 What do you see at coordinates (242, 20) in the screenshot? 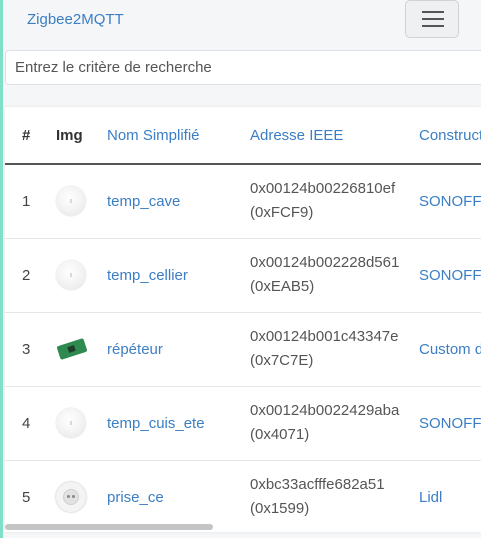
I see `top-navbar: Zigbee2MQTT` at bounding box center [242, 20].